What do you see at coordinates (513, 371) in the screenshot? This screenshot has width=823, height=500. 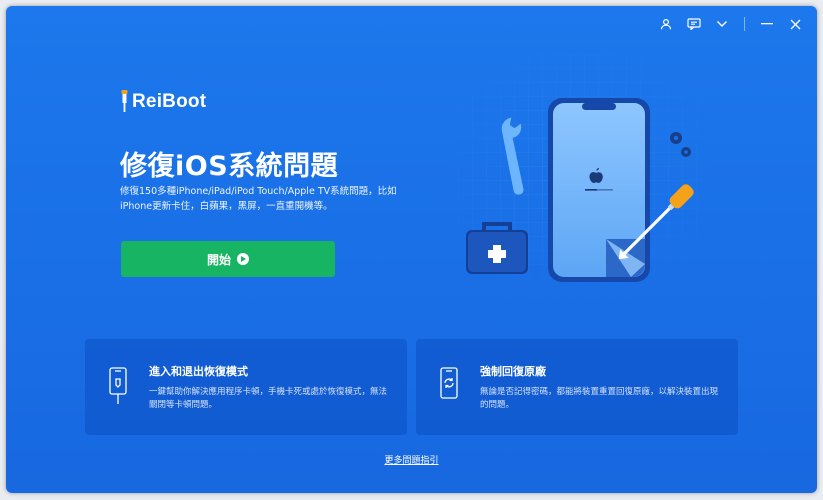 I see `card-title: 強制回復原廠` at bounding box center [513, 371].